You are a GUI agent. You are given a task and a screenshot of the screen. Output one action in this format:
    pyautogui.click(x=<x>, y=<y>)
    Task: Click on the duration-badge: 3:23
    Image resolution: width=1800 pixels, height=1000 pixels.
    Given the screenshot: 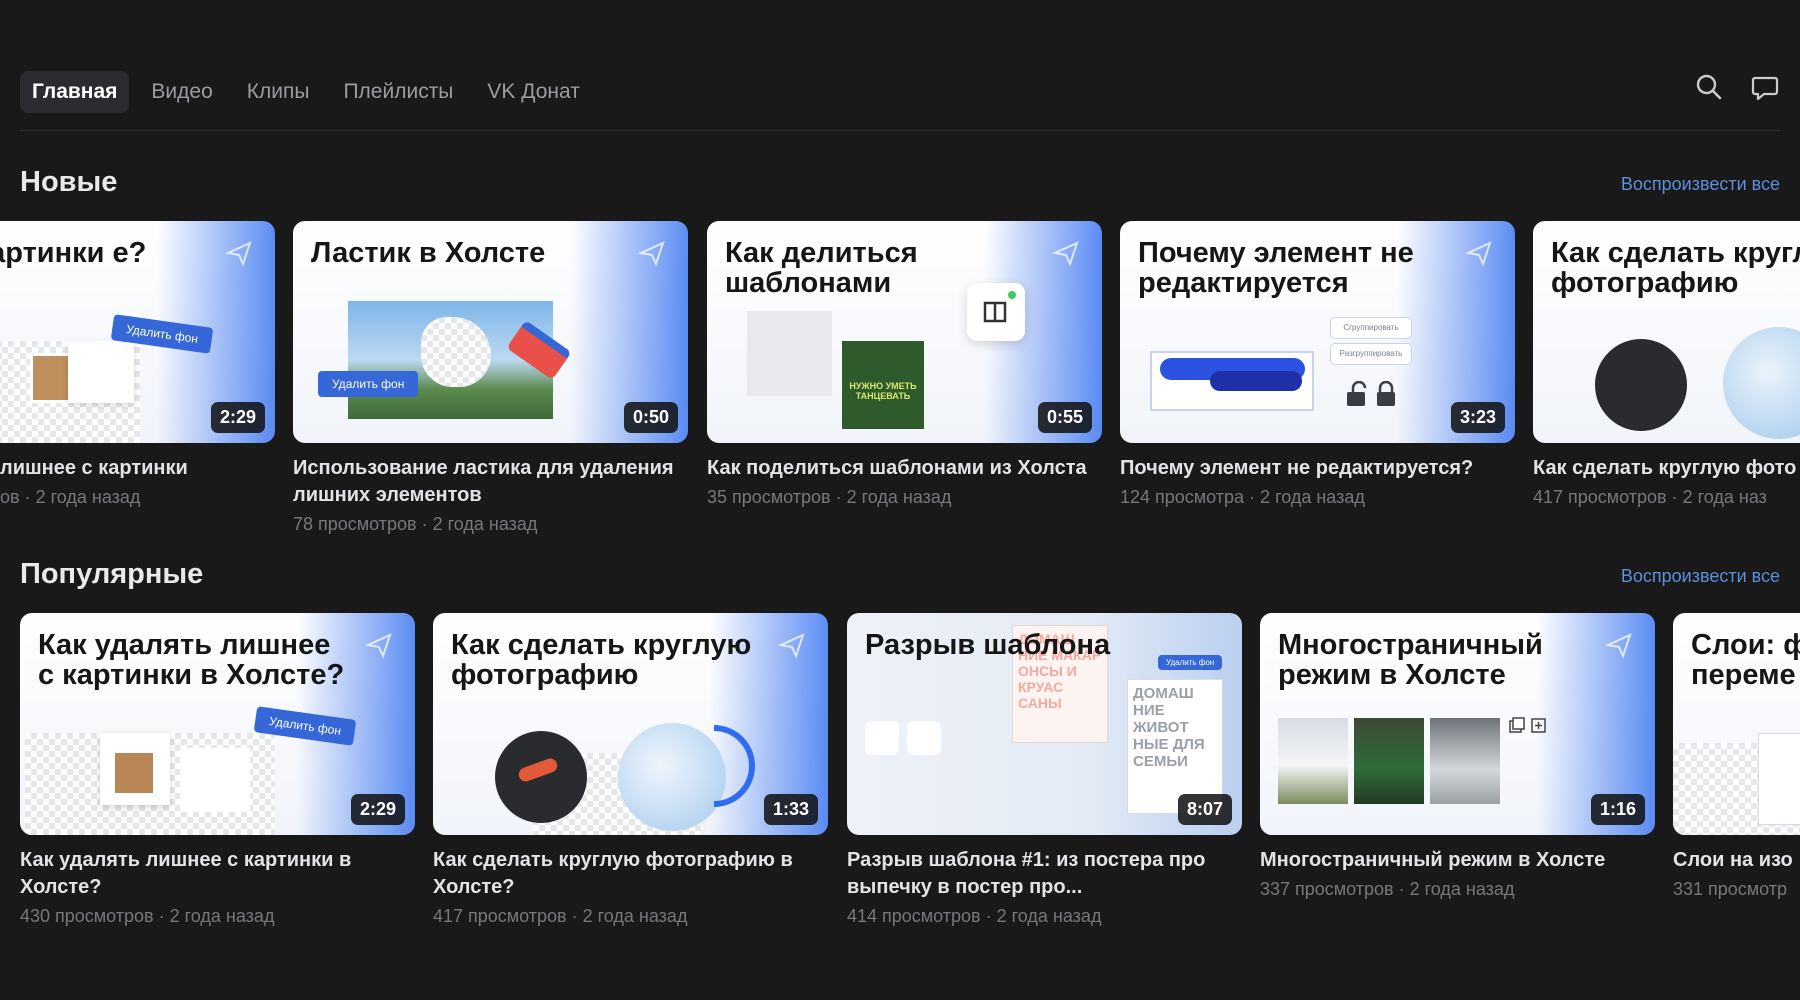 What is the action you would take?
    pyautogui.click(x=1477, y=417)
    